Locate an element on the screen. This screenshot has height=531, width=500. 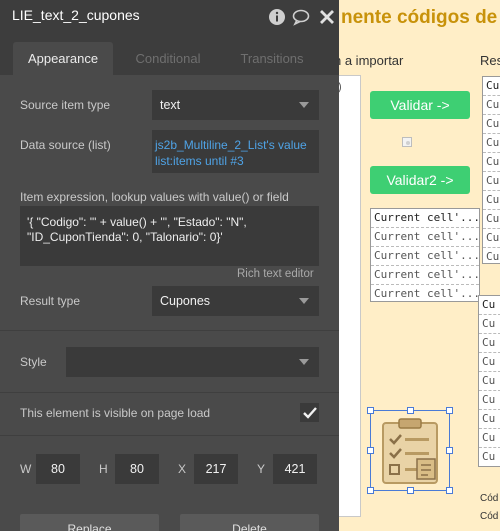
canvas-input-panel: ) is located at coordinates (350, 296).